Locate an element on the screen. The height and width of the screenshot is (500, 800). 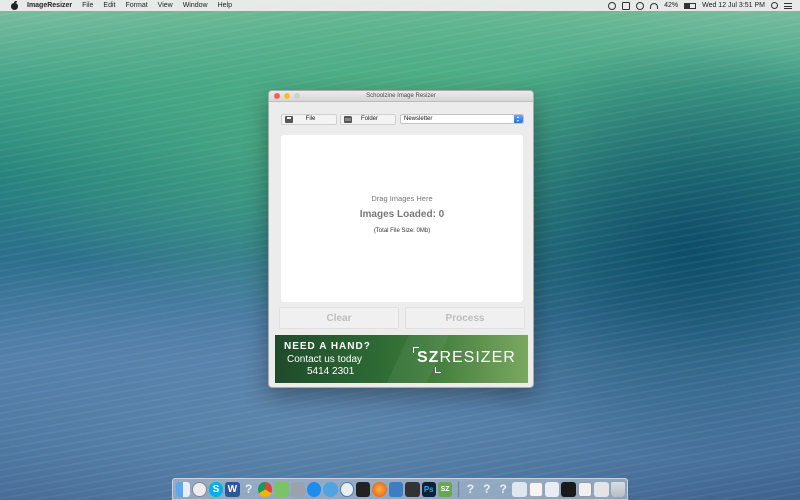
toolbar: File Folder Newsletter is located at coordinates (403, 119).